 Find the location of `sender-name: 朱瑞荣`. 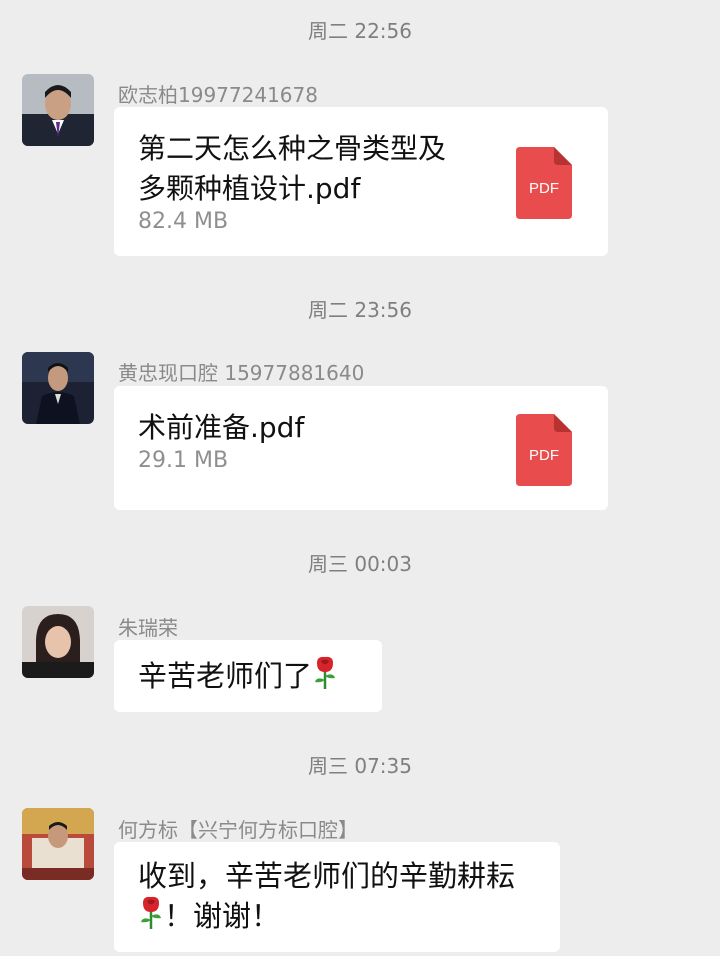

sender-name: 朱瑞荣 is located at coordinates (148, 628).